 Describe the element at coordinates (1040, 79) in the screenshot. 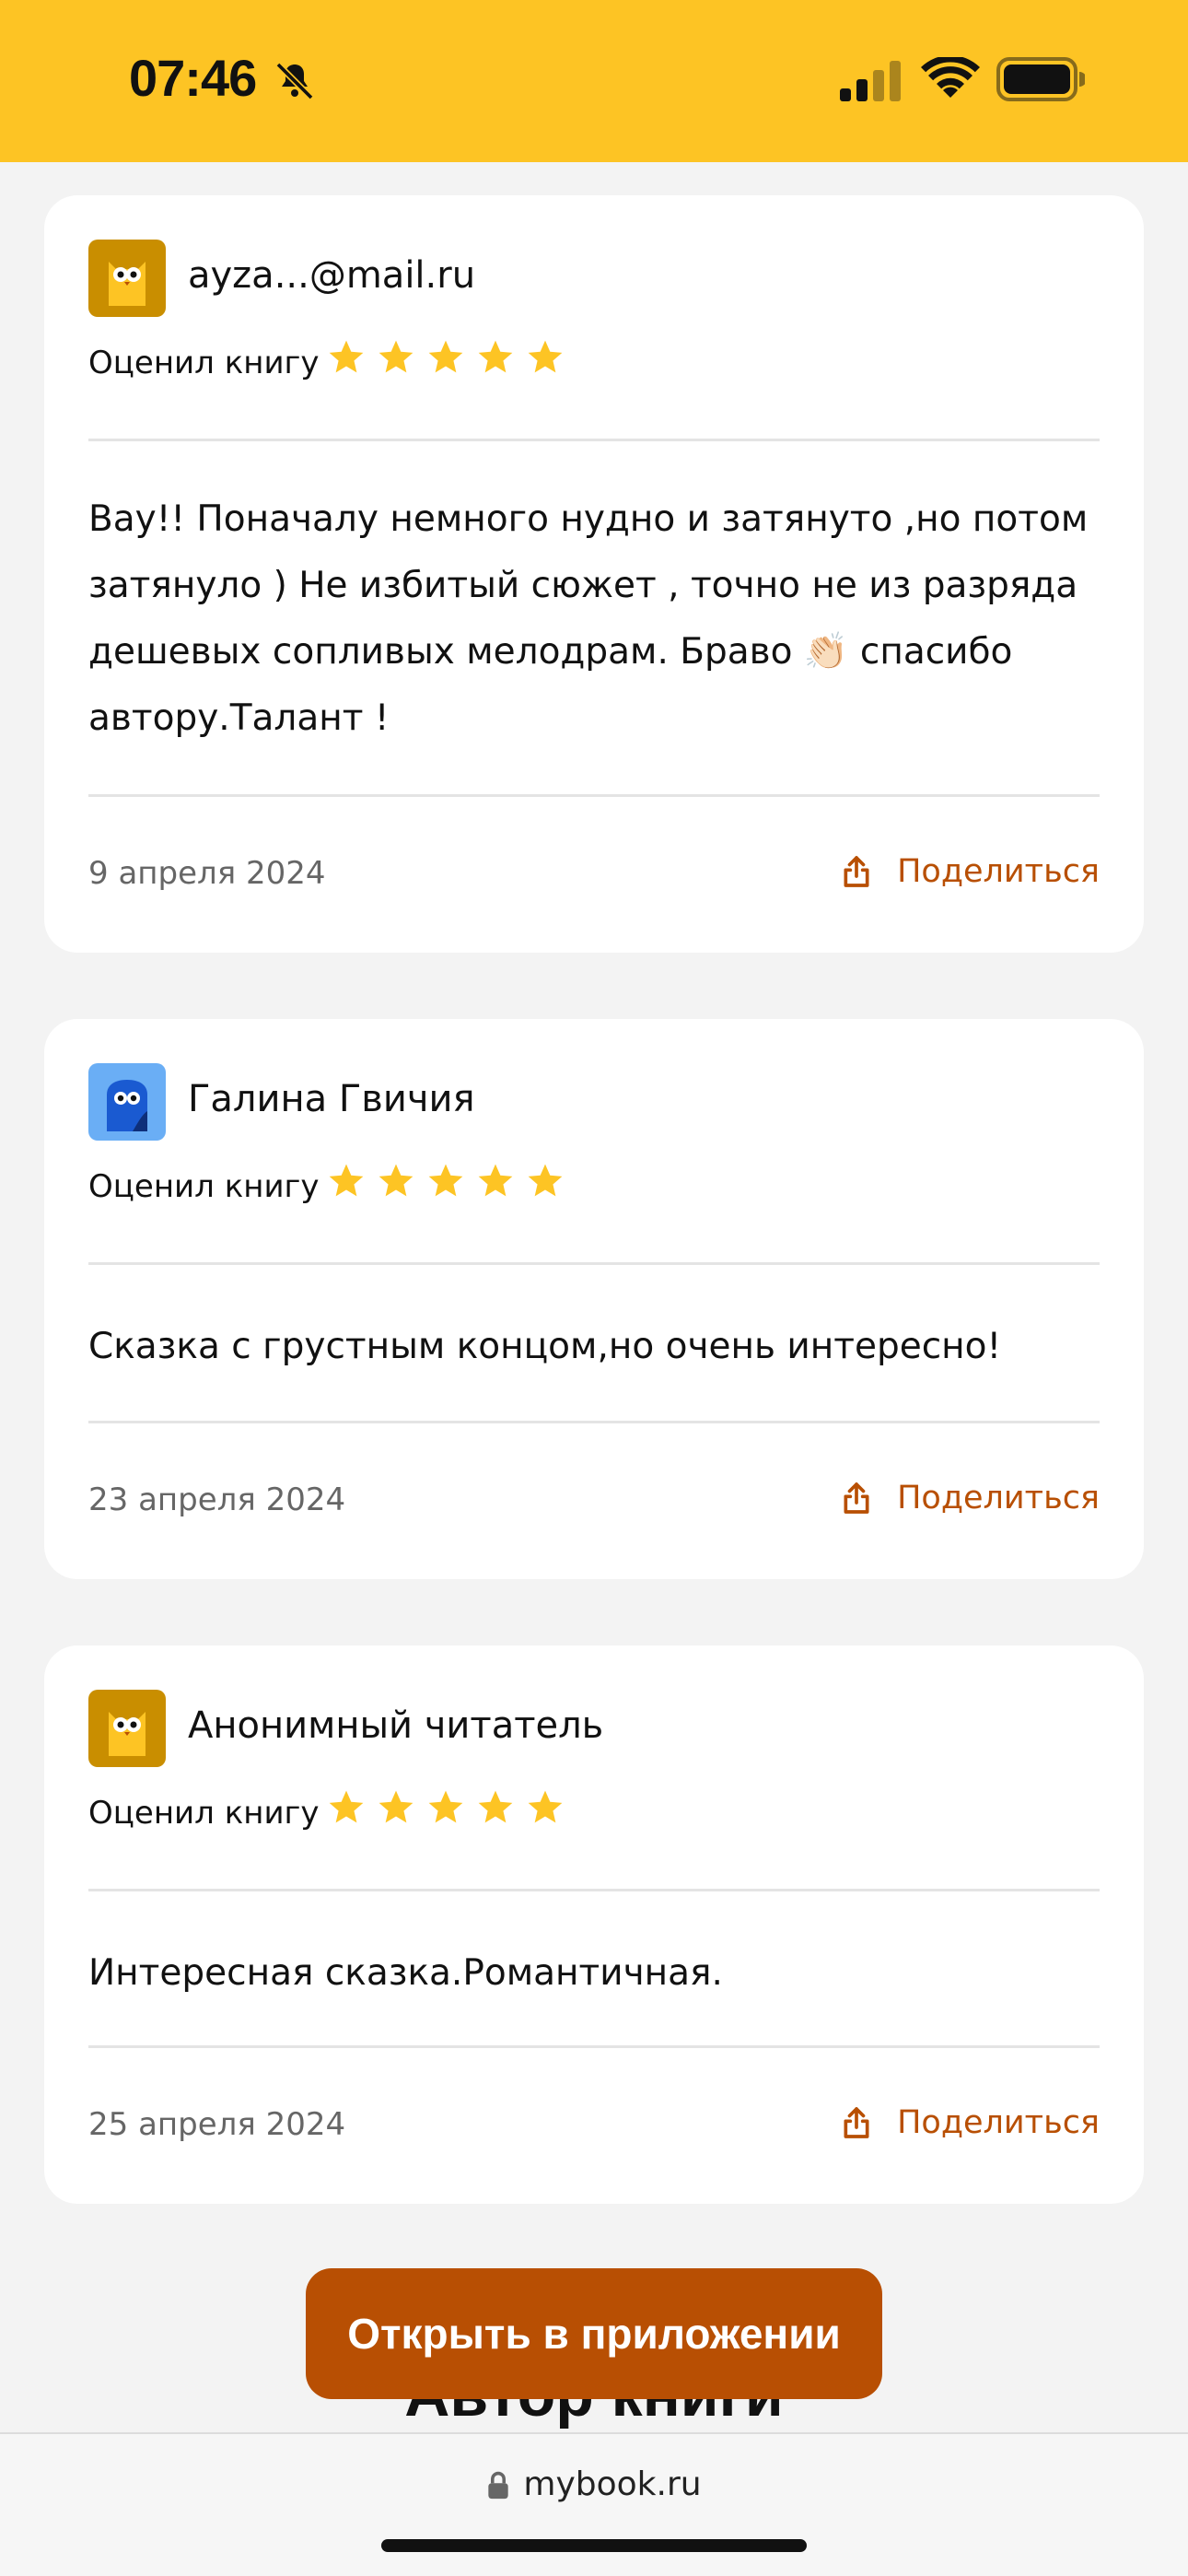

I see `battery-full-icon` at that location.